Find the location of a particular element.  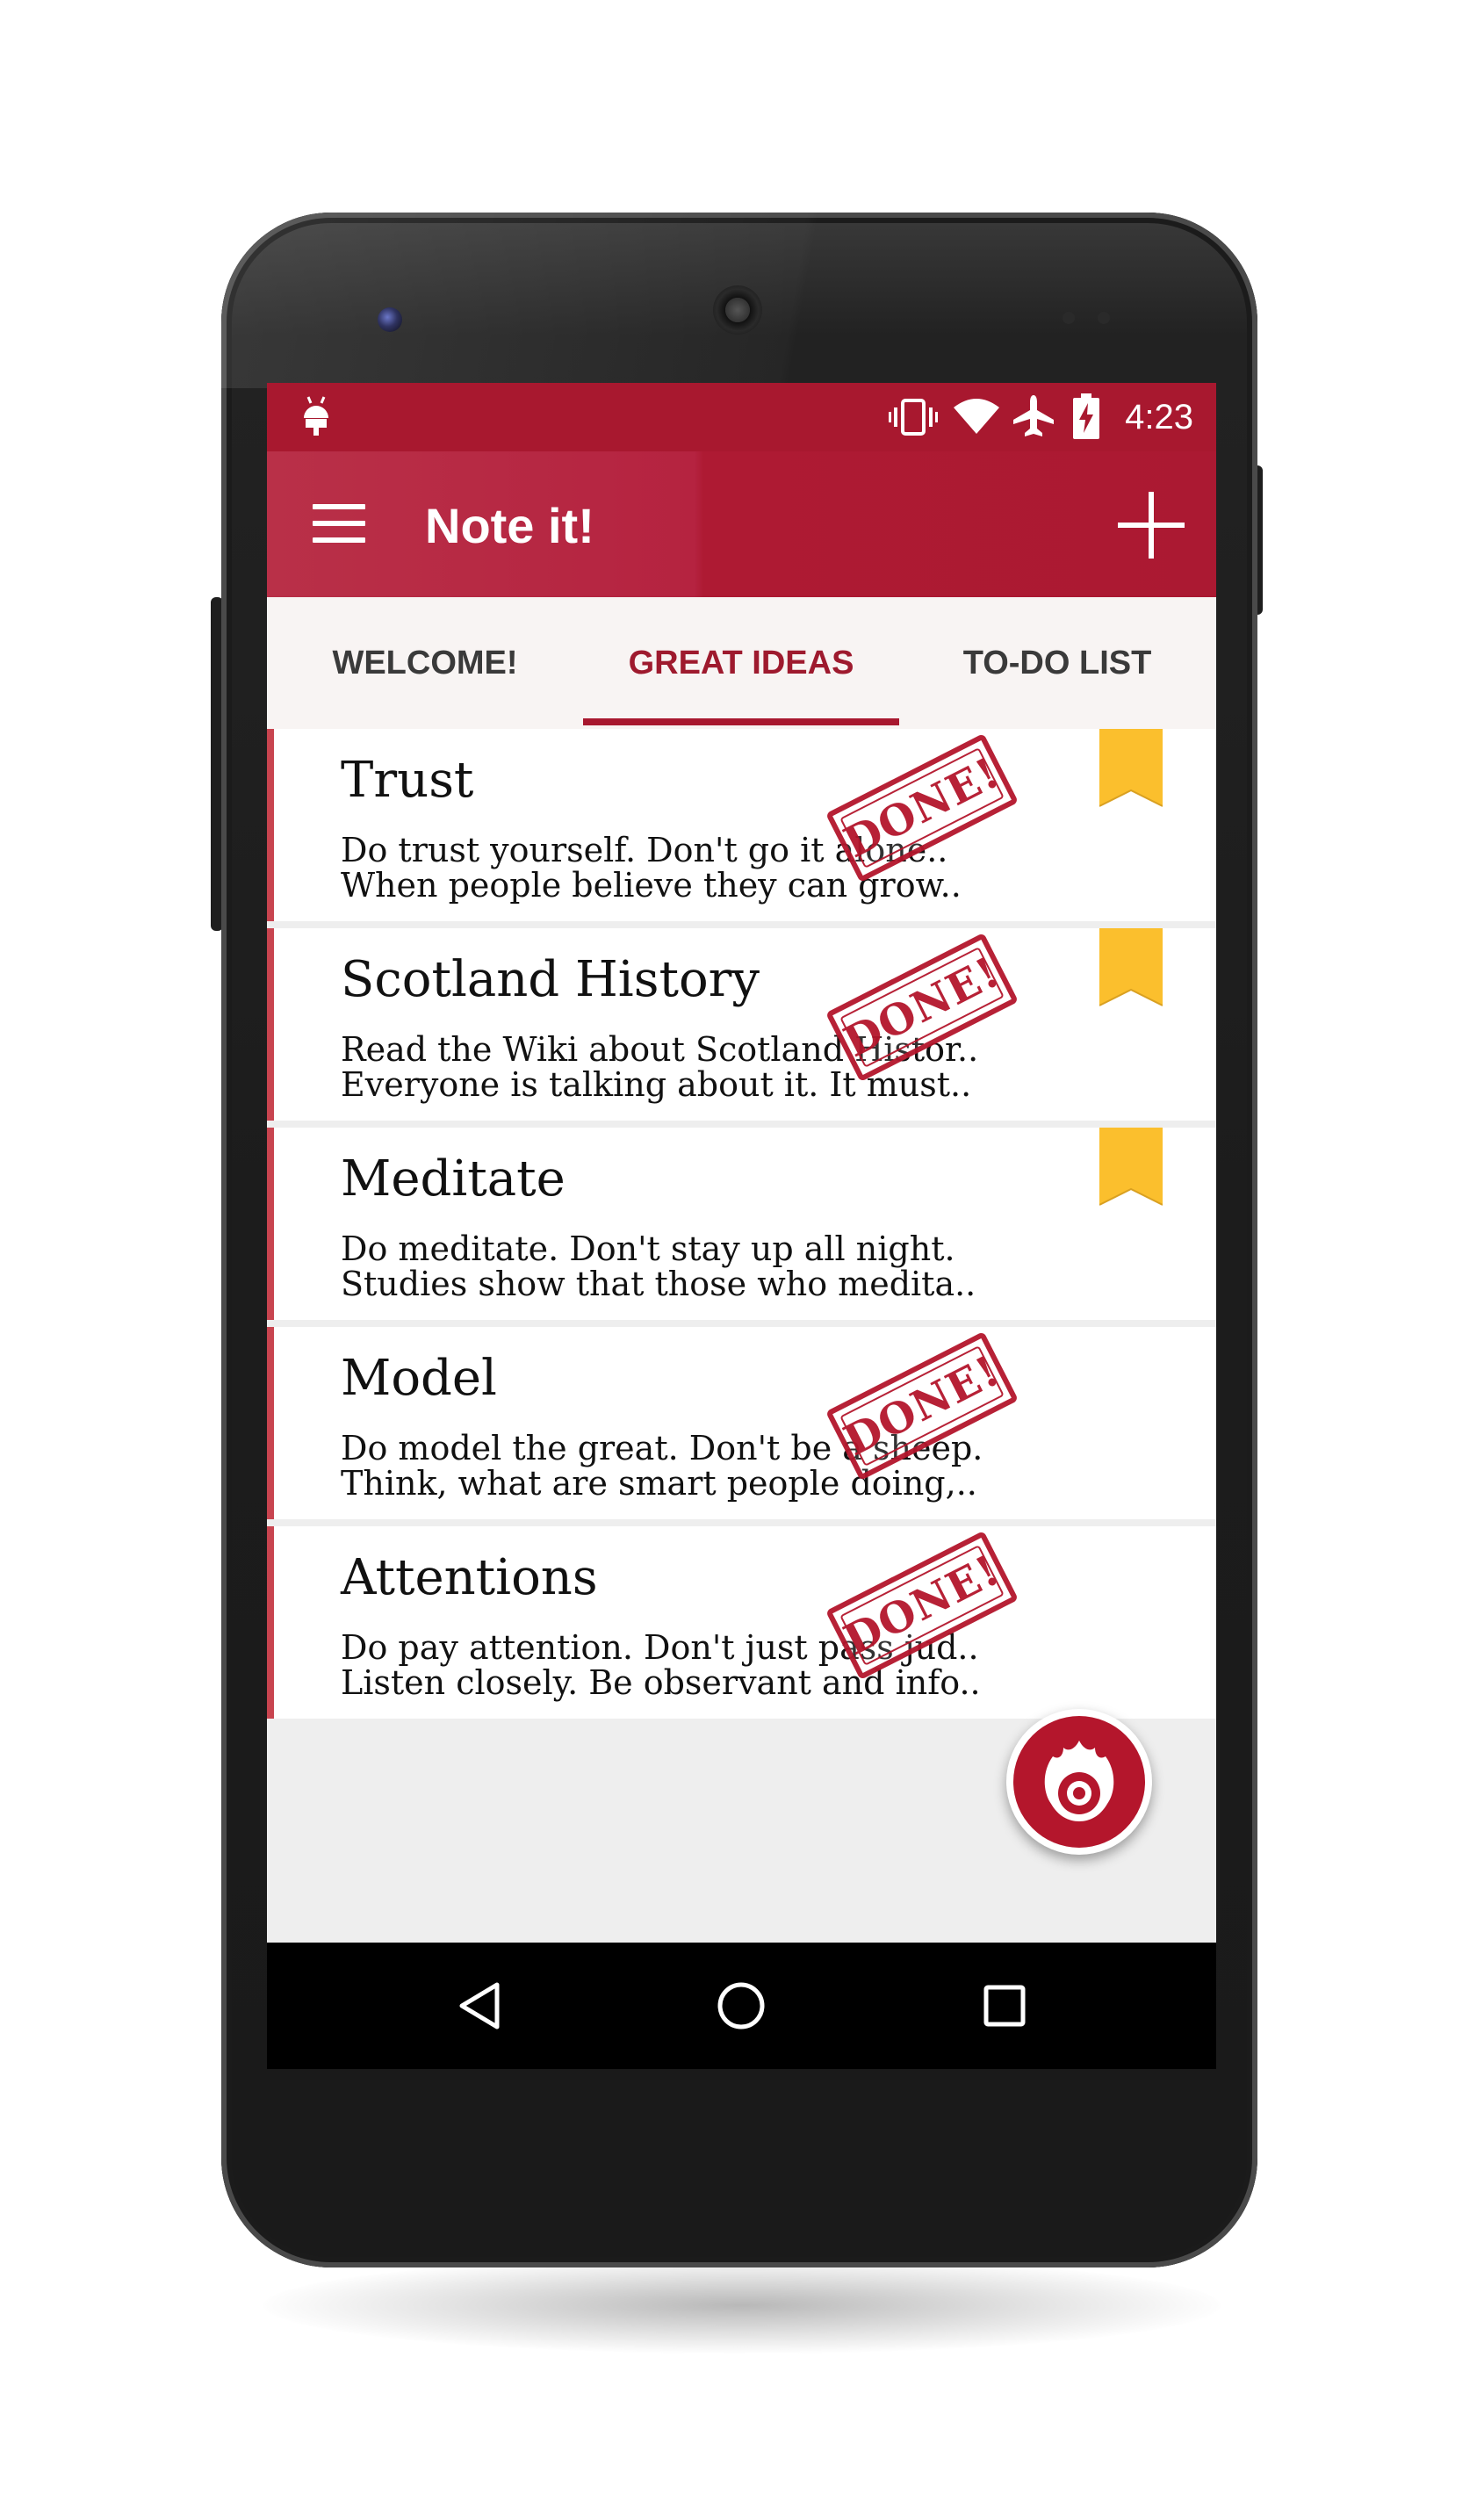

note-preview-line: Studies show that those who medita.. is located at coordinates (658, 1284).